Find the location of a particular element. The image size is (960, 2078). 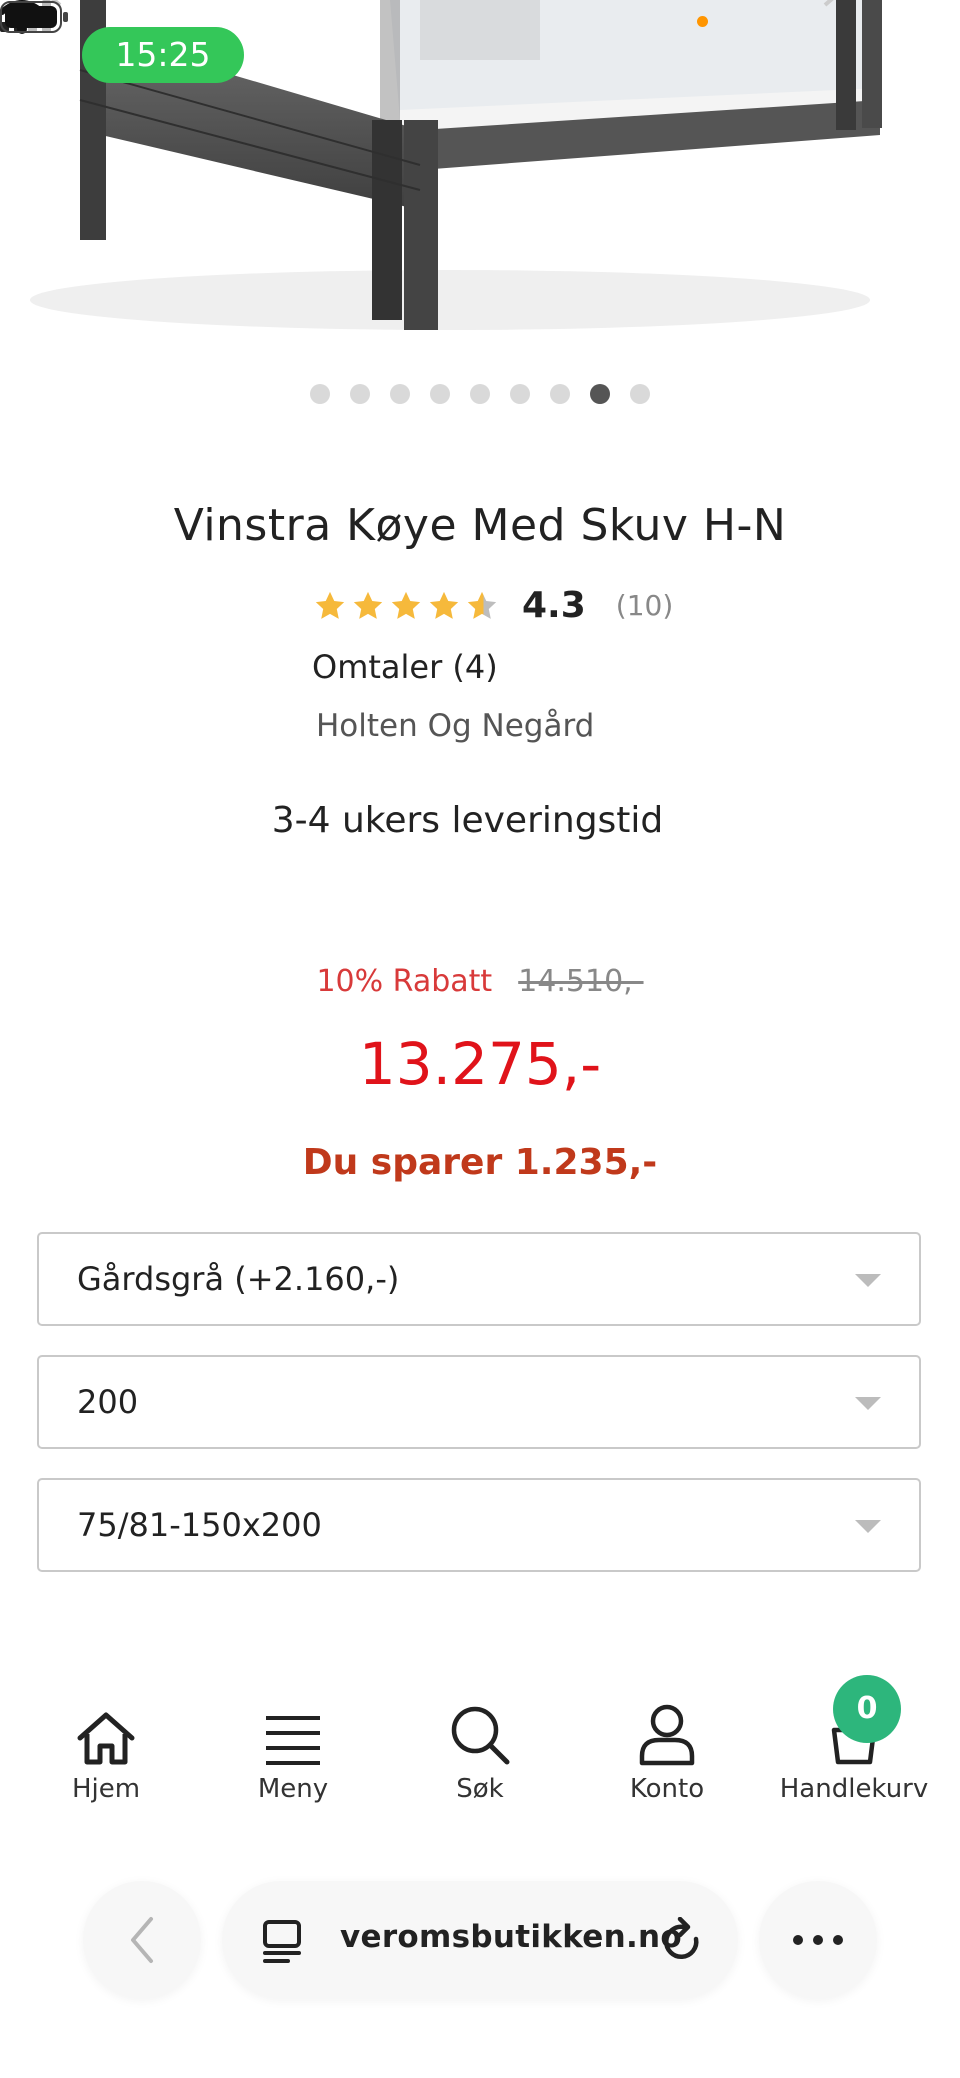

cart-count-badge: 0 is located at coordinates (867, 1709).